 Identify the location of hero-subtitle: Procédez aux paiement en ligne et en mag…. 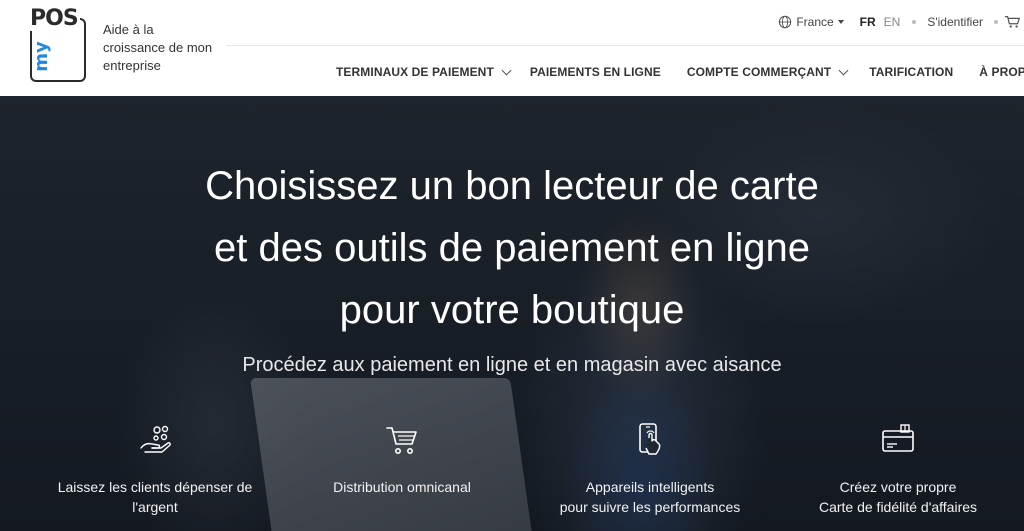
(512, 365).